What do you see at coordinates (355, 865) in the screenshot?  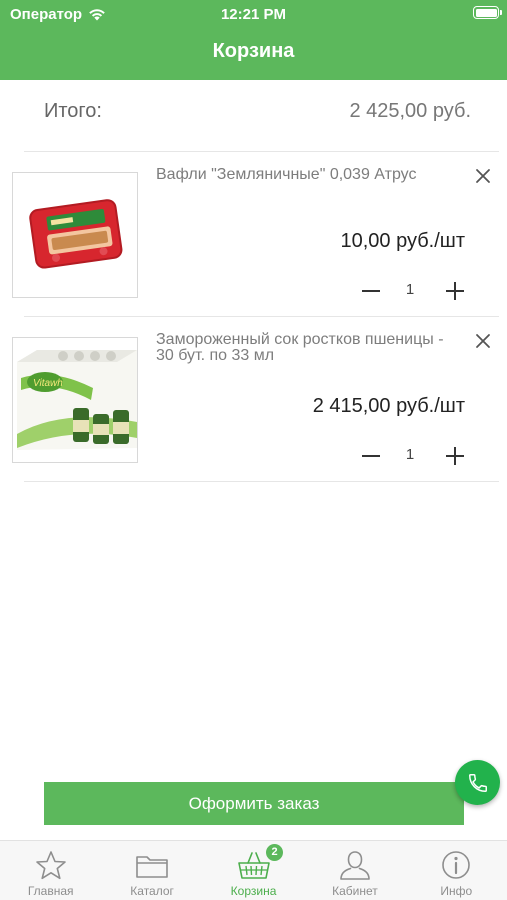 I see `user-icon` at bounding box center [355, 865].